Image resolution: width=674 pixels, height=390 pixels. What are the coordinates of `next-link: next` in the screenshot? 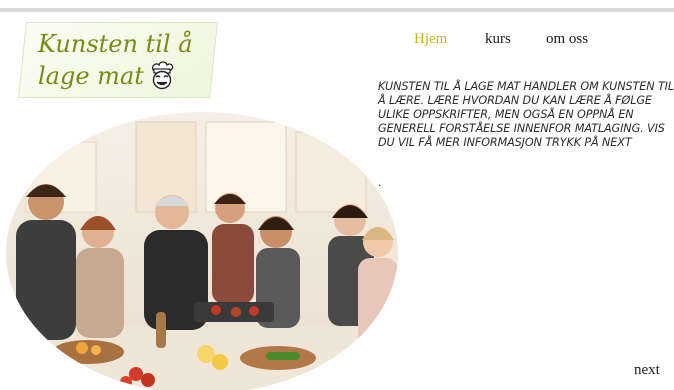 It's located at (647, 370).